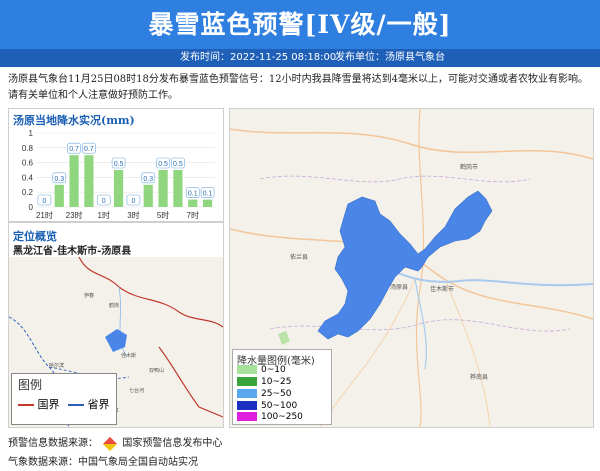  What do you see at coordinates (299, 257) in the screenshot?
I see `main-map-label: 依兰县` at bounding box center [299, 257].